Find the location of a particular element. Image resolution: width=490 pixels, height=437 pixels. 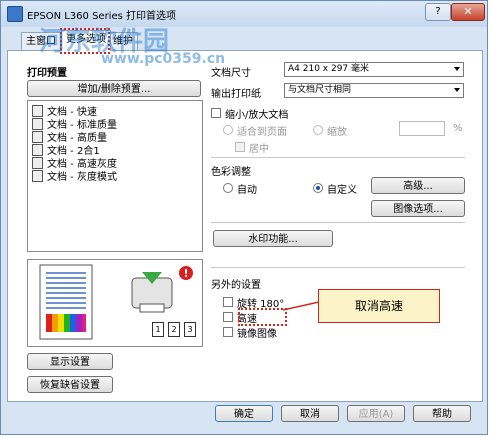

color-custom-label: 自定义 is located at coordinates (342, 190).